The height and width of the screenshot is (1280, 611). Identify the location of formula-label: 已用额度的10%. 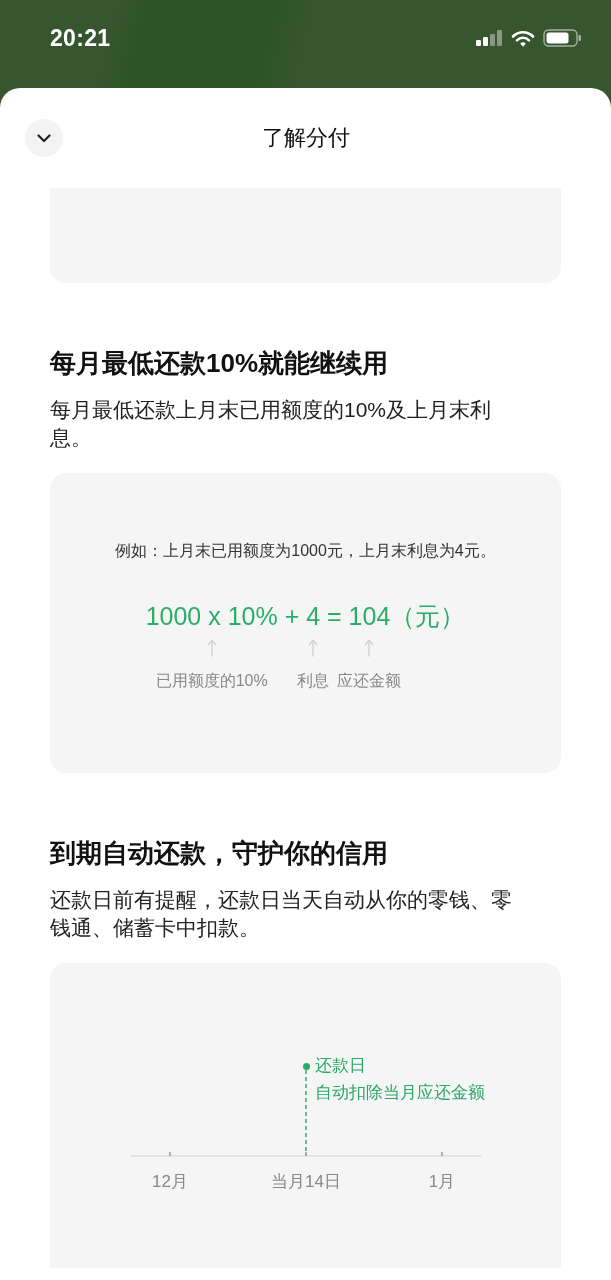
(211, 681).